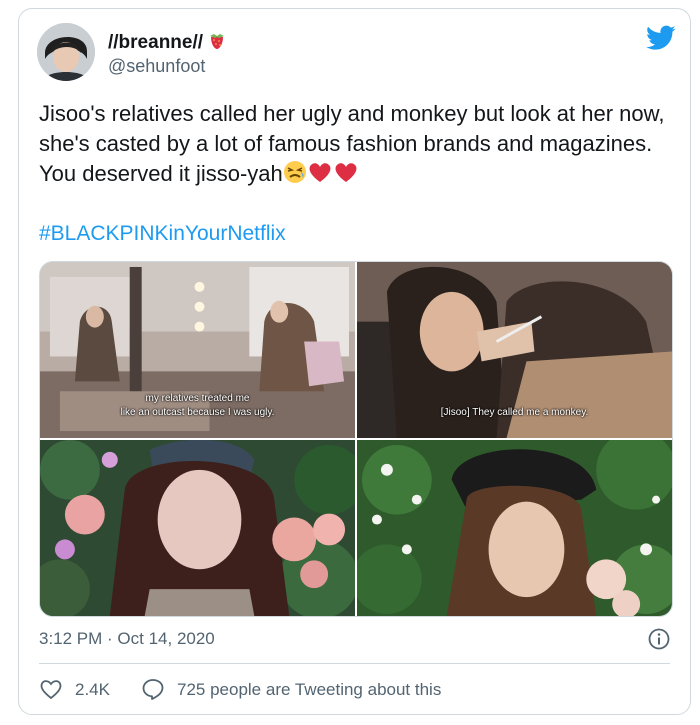  What do you see at coordinates (162, 234) in the screenshot?
I see `hashtag-link: #BLACKPINKinYourNetflix` at bounding box center [162, 234].